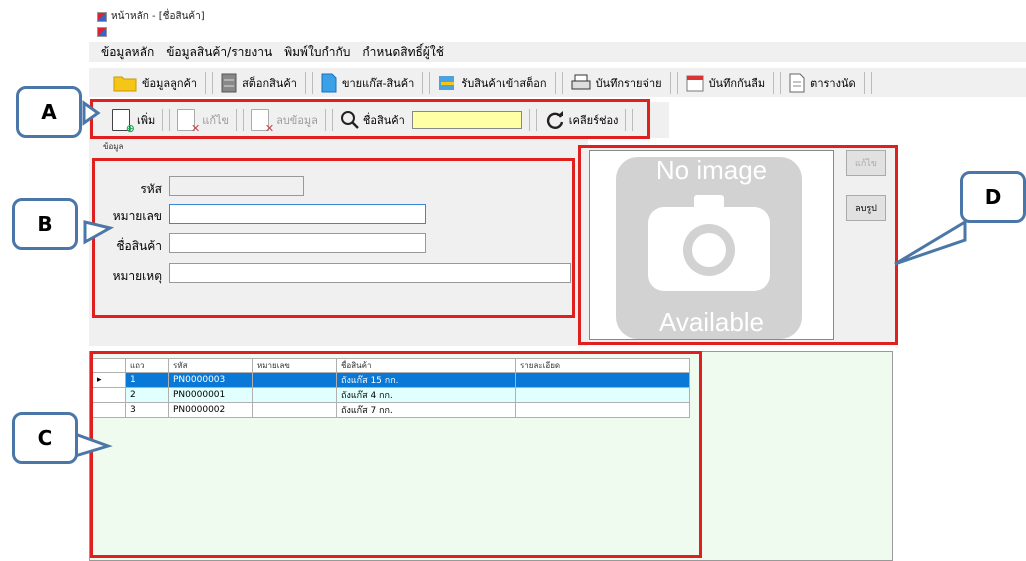 Image resolution: width=1026 pixels, height=561 pixels. I want to click on callout-d: D, so click(993, 197).